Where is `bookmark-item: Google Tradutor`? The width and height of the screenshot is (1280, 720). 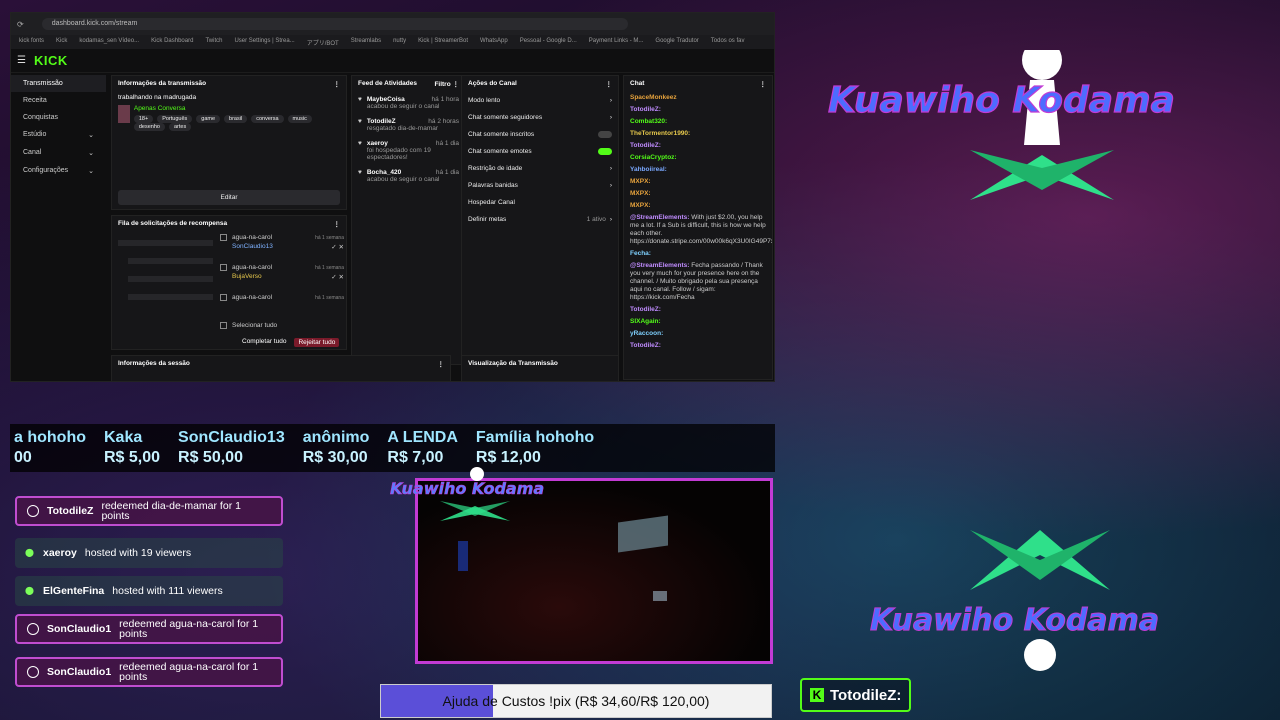 bookmark-item: Google Tradutor is located at coordinates (676, 42).